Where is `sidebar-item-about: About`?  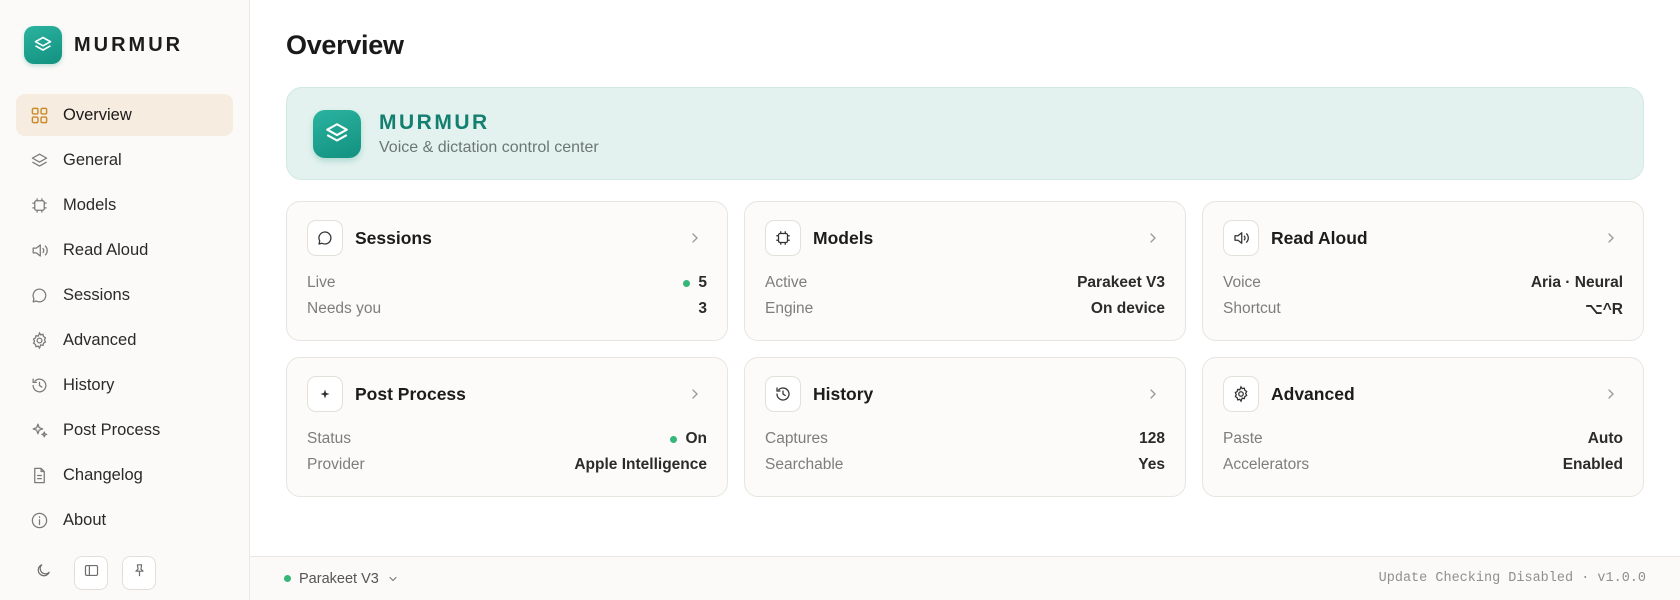 sidebar-item-about: About is located at coordinates (124, 520).